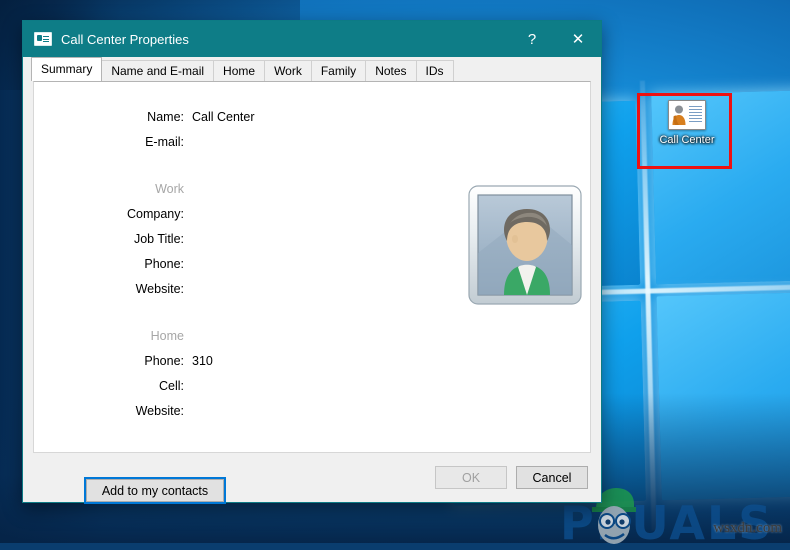 This screenshot has width=790, height=550. What do you see at coordinates (159, 410) in the screenshot?
I see `field-label-home-website: Website:` at bounding box center [159, 410].